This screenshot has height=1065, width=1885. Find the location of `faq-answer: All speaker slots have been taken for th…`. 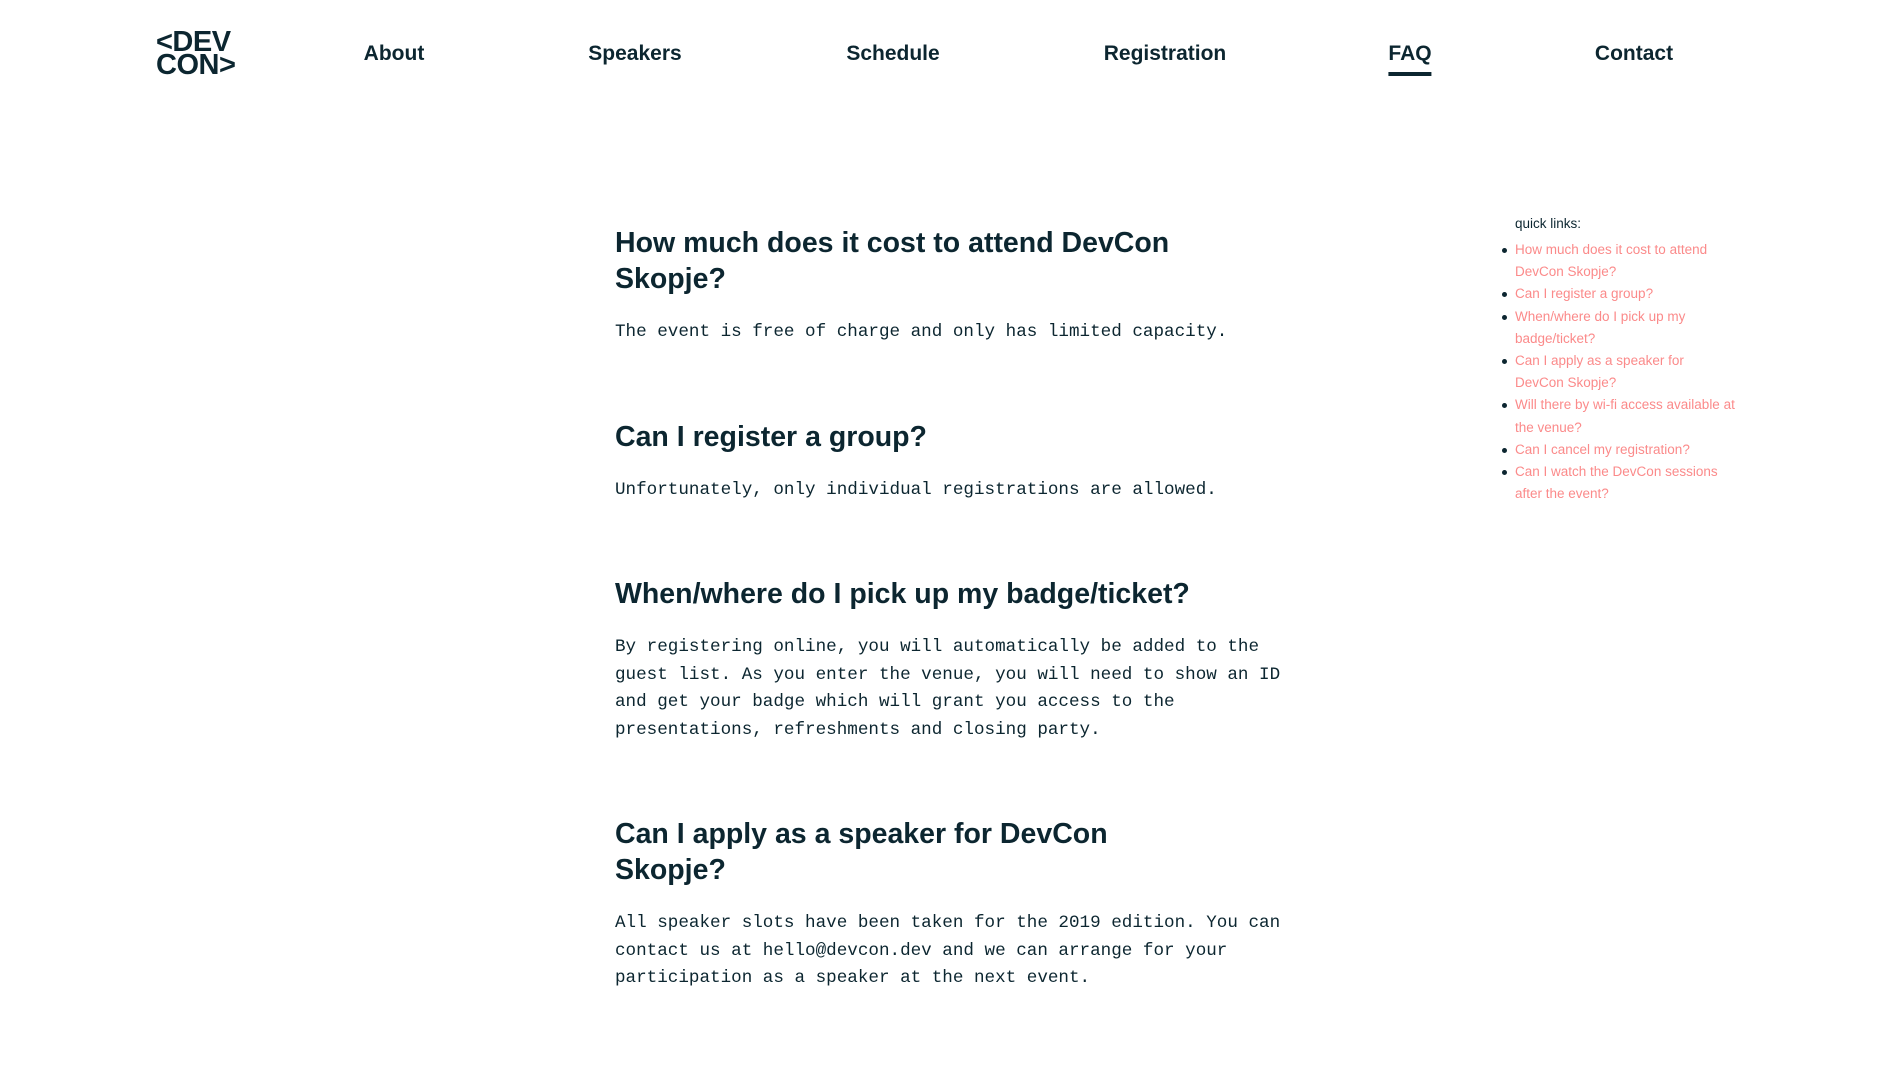

faq-answer: All speaker slots have been taken for th… is located at coordinates (948, 950).